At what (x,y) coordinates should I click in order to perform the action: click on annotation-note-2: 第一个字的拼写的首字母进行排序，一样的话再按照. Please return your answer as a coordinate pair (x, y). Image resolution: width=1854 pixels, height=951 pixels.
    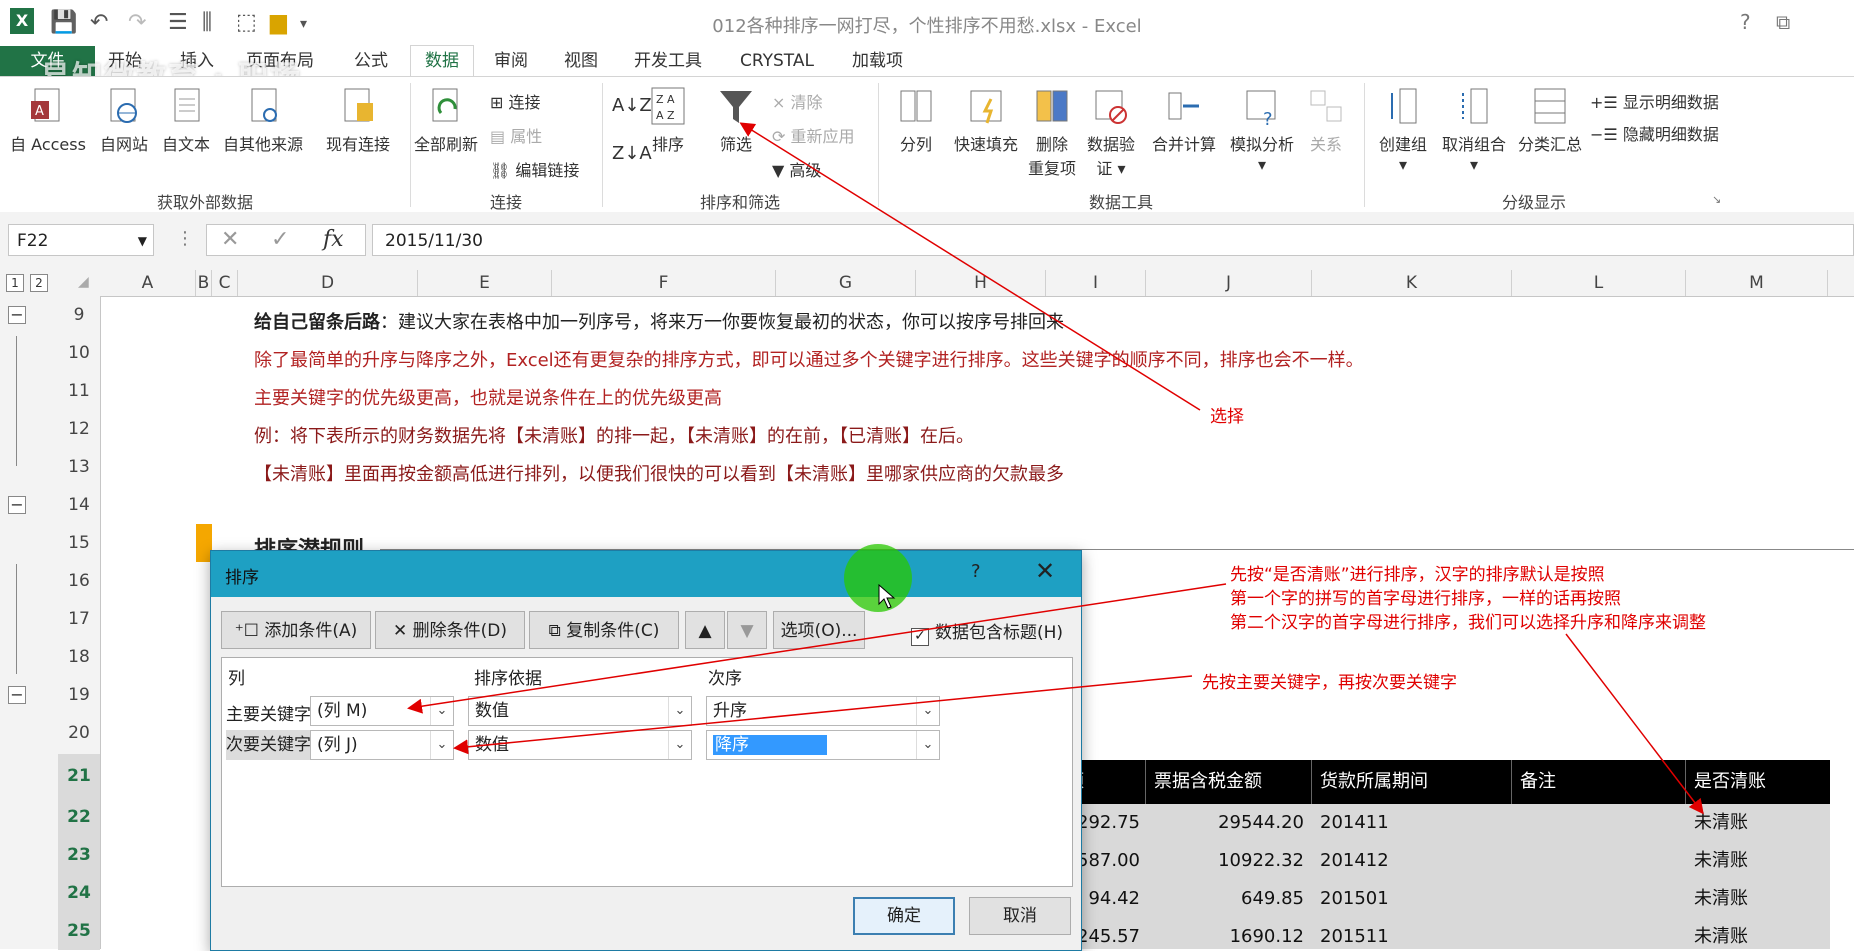
    Looking at the image, I should click on (1425, 599).